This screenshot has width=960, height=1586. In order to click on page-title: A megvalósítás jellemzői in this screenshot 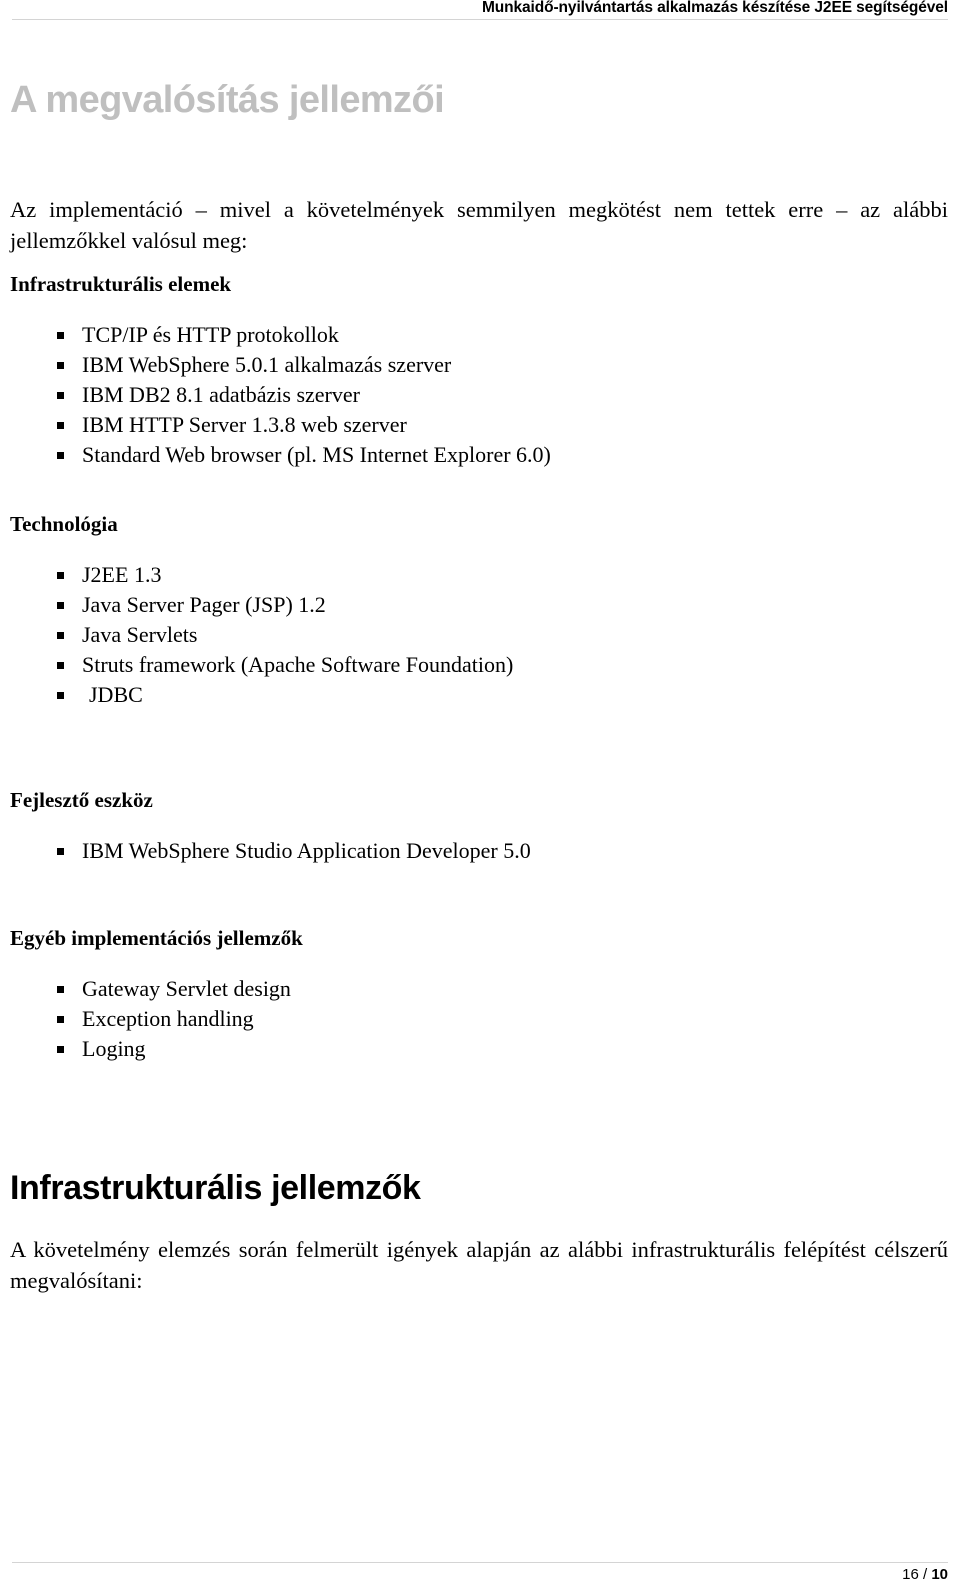, I will do `click(227, 100)`.